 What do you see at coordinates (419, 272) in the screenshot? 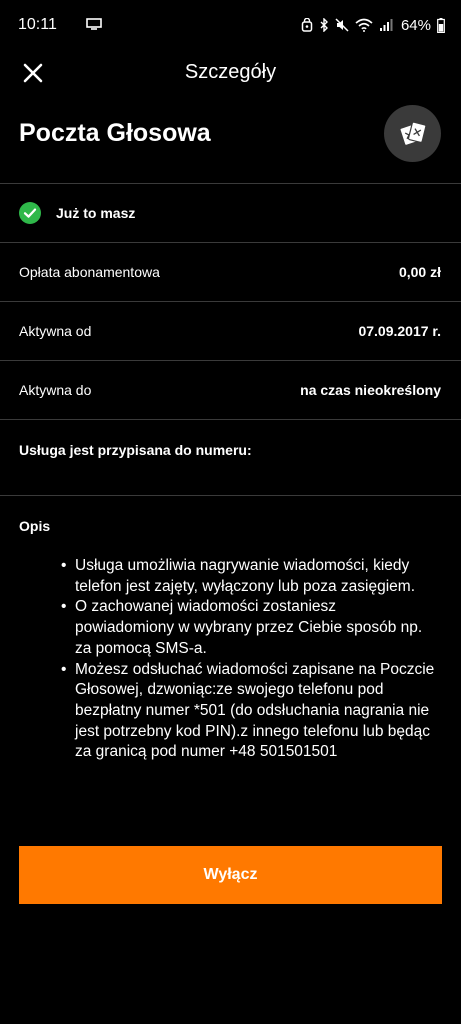
I see `fee-value: 0,00 zł` at bounding box center [419, 272].